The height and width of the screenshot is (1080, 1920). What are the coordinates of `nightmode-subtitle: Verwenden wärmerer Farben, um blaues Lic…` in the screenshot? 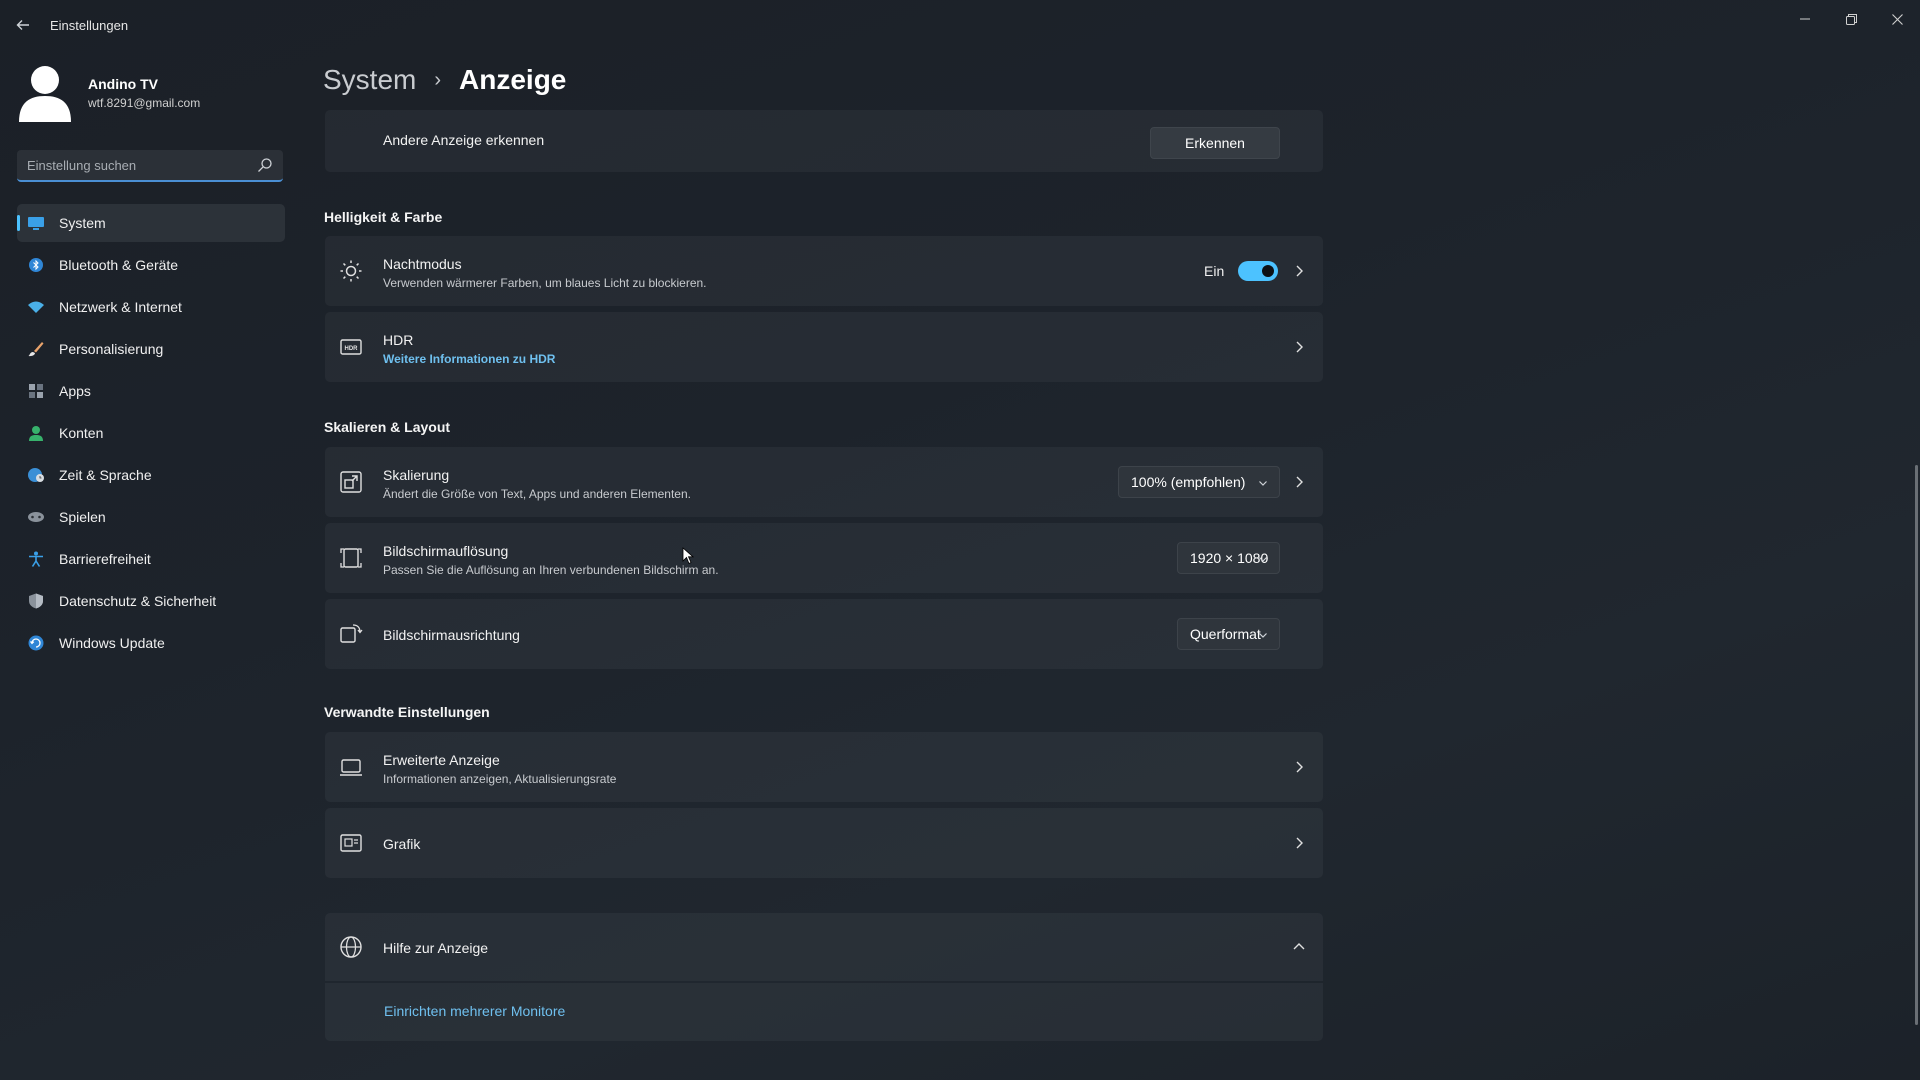 It's located at (545, 283).